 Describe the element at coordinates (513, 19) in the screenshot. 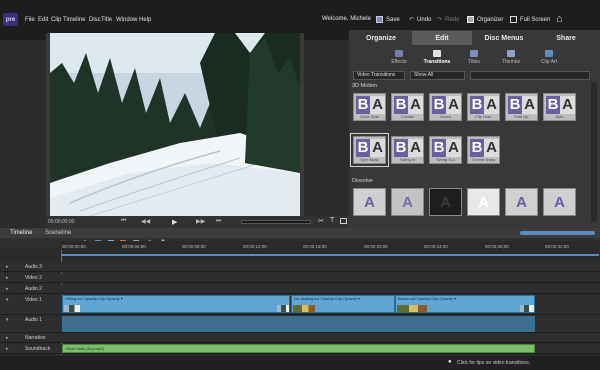

I see `fullscreen-icon` at that location.